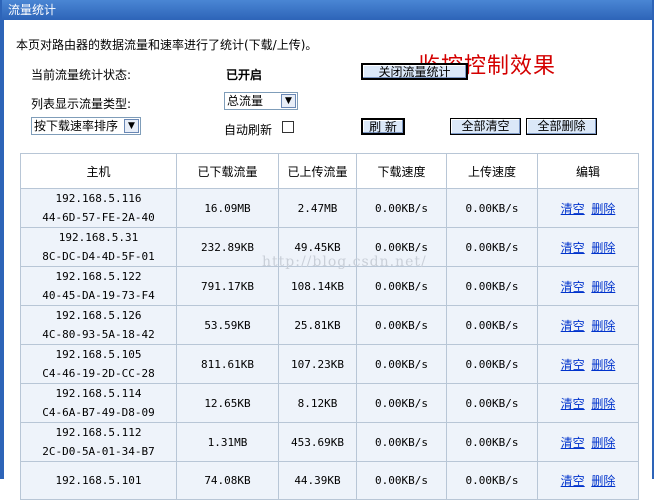 The width and height of the screenshot is (660, 500). What do you see at coordinates (244, 75) in the screenshot?
I see `status-value: 已开启` at bounding box center [244, 75].